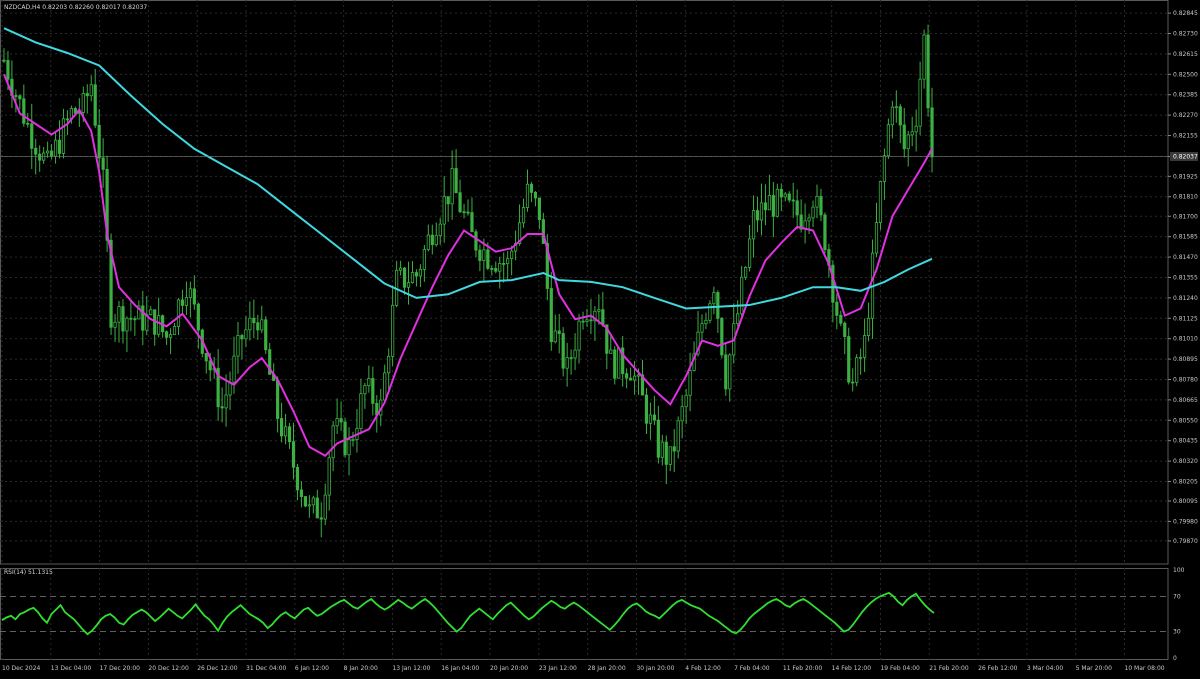 The height and width of the screenshot is (679, 1200). I want to click on y-tick-label: 0.80095, so click(1185, 501).